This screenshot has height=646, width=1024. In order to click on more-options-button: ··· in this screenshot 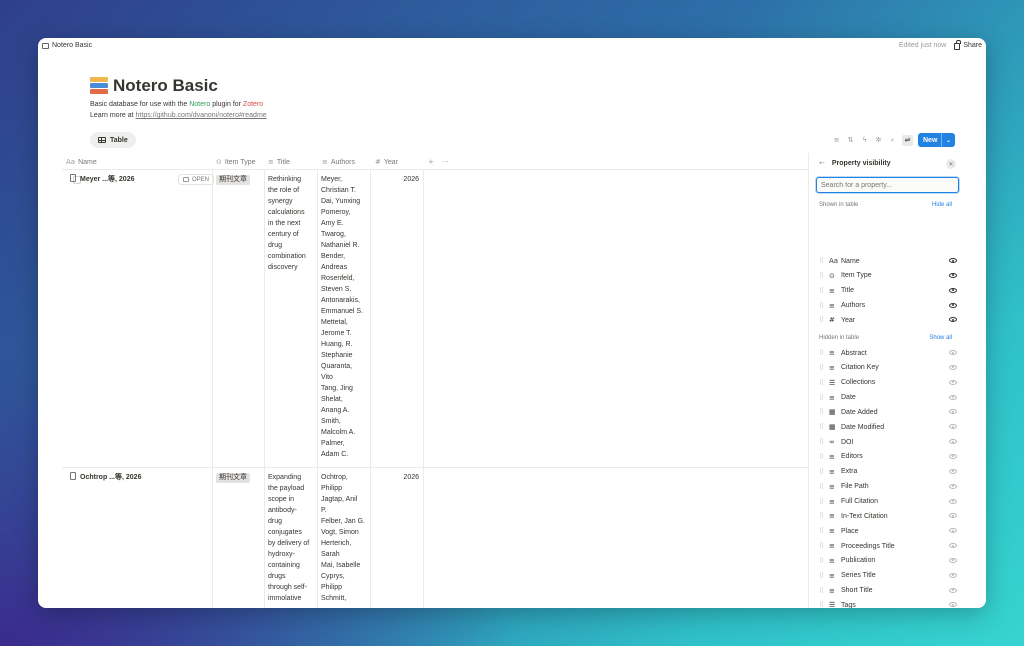, I will do `click(445, 162)`.